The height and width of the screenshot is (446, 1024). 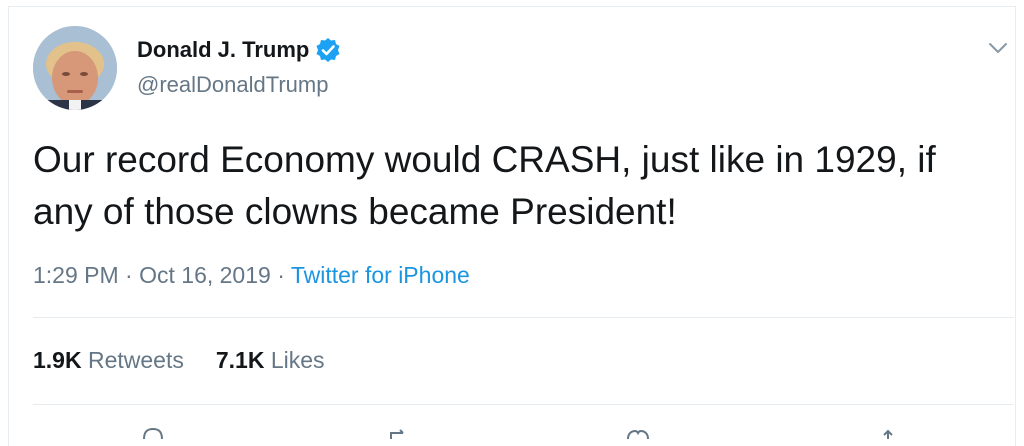 I want to click on like-icon, so click(x=638, y=433).